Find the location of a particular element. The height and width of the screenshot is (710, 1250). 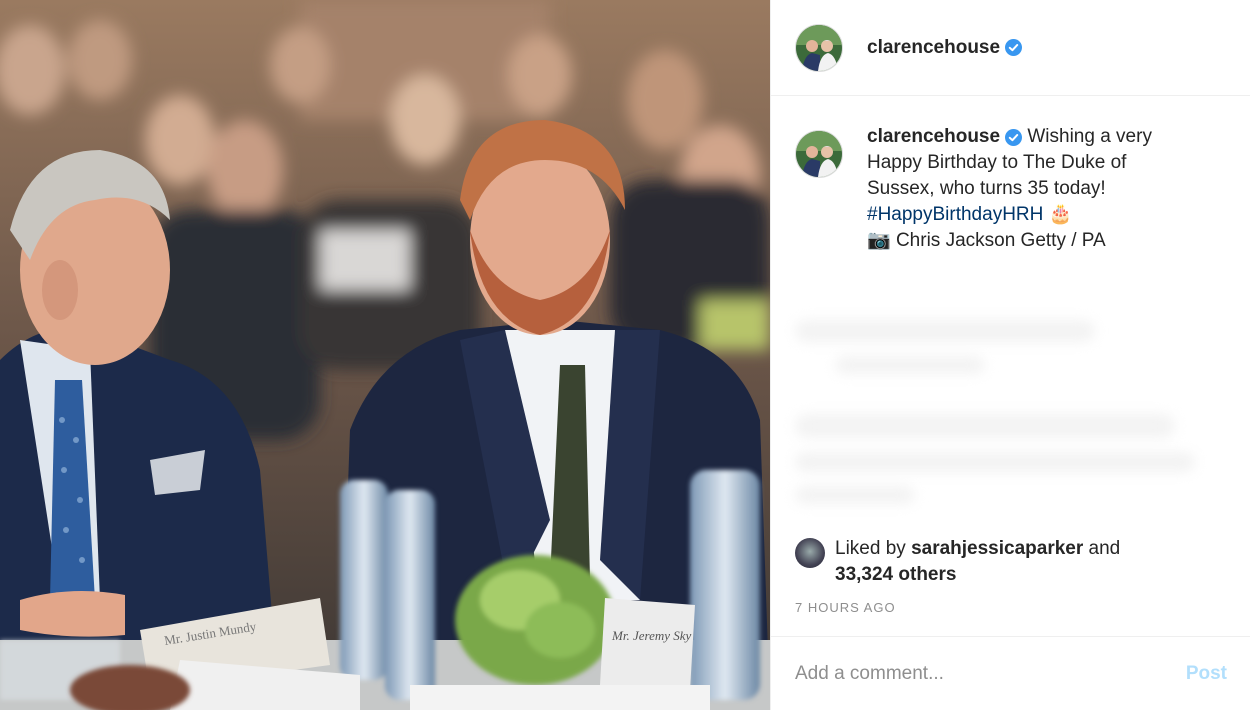

comment-input is located at coordinates (965, 673).